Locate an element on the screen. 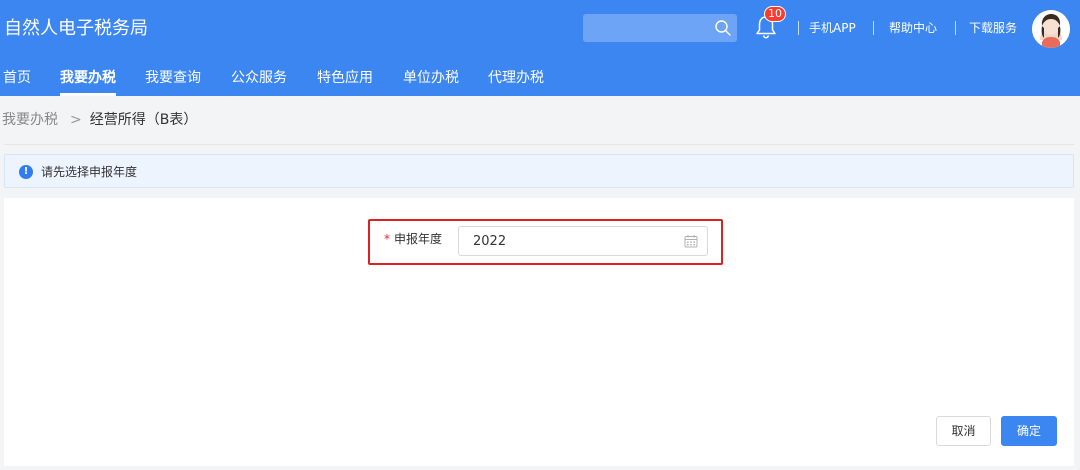 This screenshot has height=470, width=1080. breadcrumb-home: 我要办税 is located at coordinates (30, 120).